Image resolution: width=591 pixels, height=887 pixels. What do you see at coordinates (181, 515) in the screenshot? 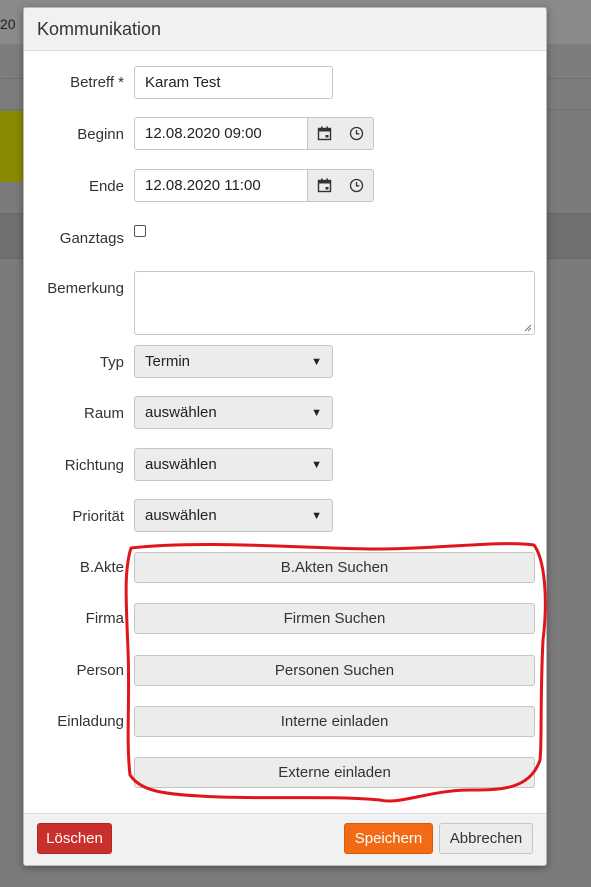
I see `prioritaet-selected-value: auswählen` at bounding box center [181, 515].